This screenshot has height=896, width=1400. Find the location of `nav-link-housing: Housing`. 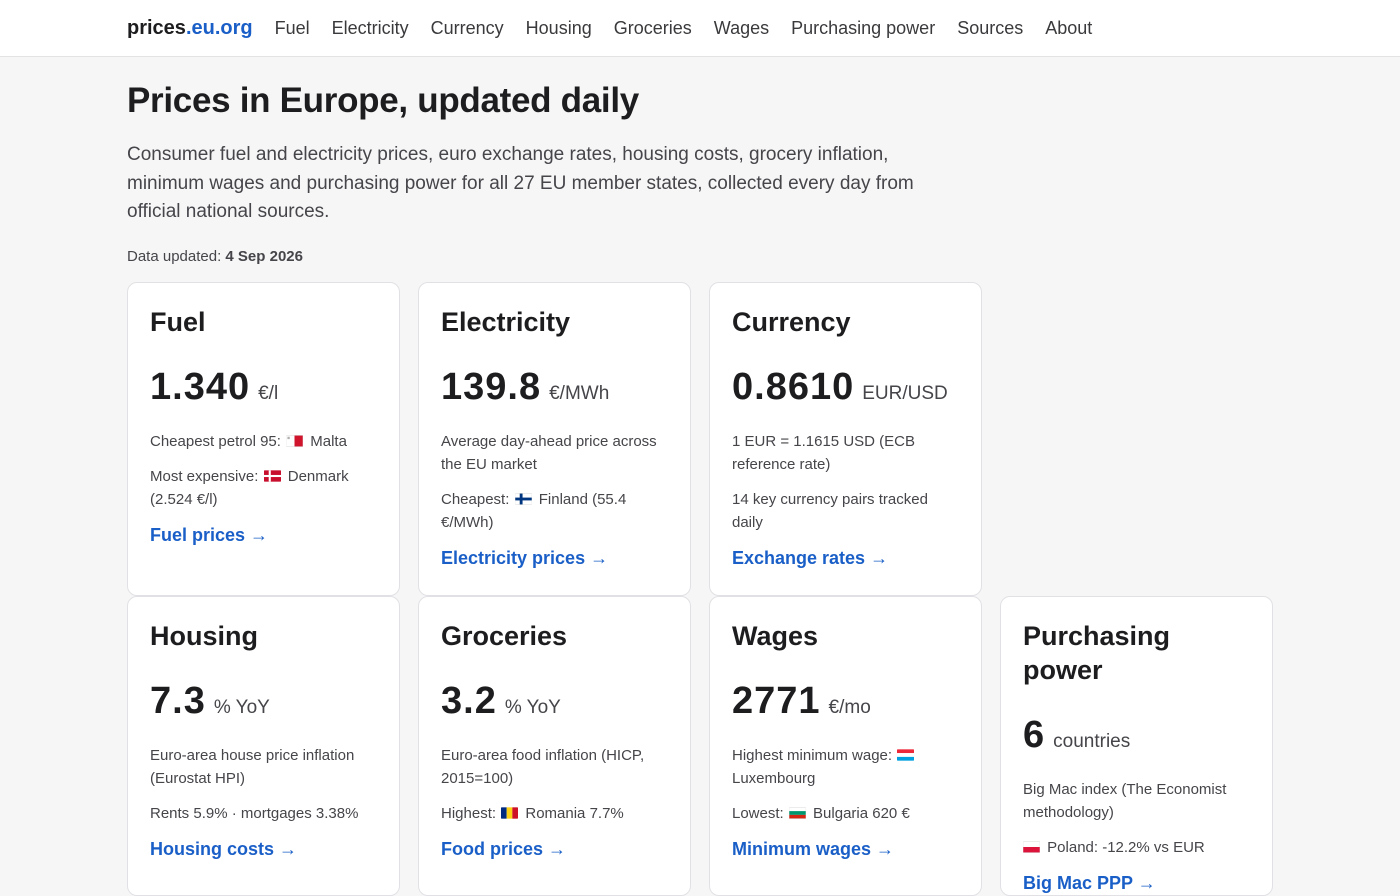

nav-link-housing: Housing is located at coordinates (559, 28).